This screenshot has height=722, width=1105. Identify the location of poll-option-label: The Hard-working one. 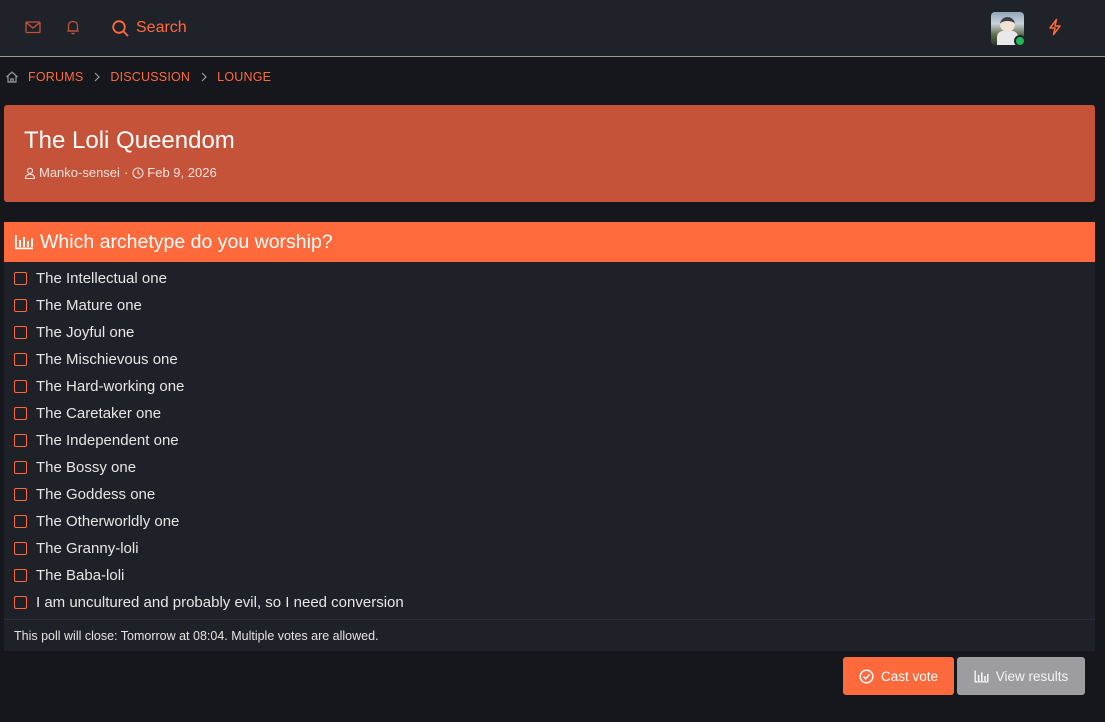
(110, 386).